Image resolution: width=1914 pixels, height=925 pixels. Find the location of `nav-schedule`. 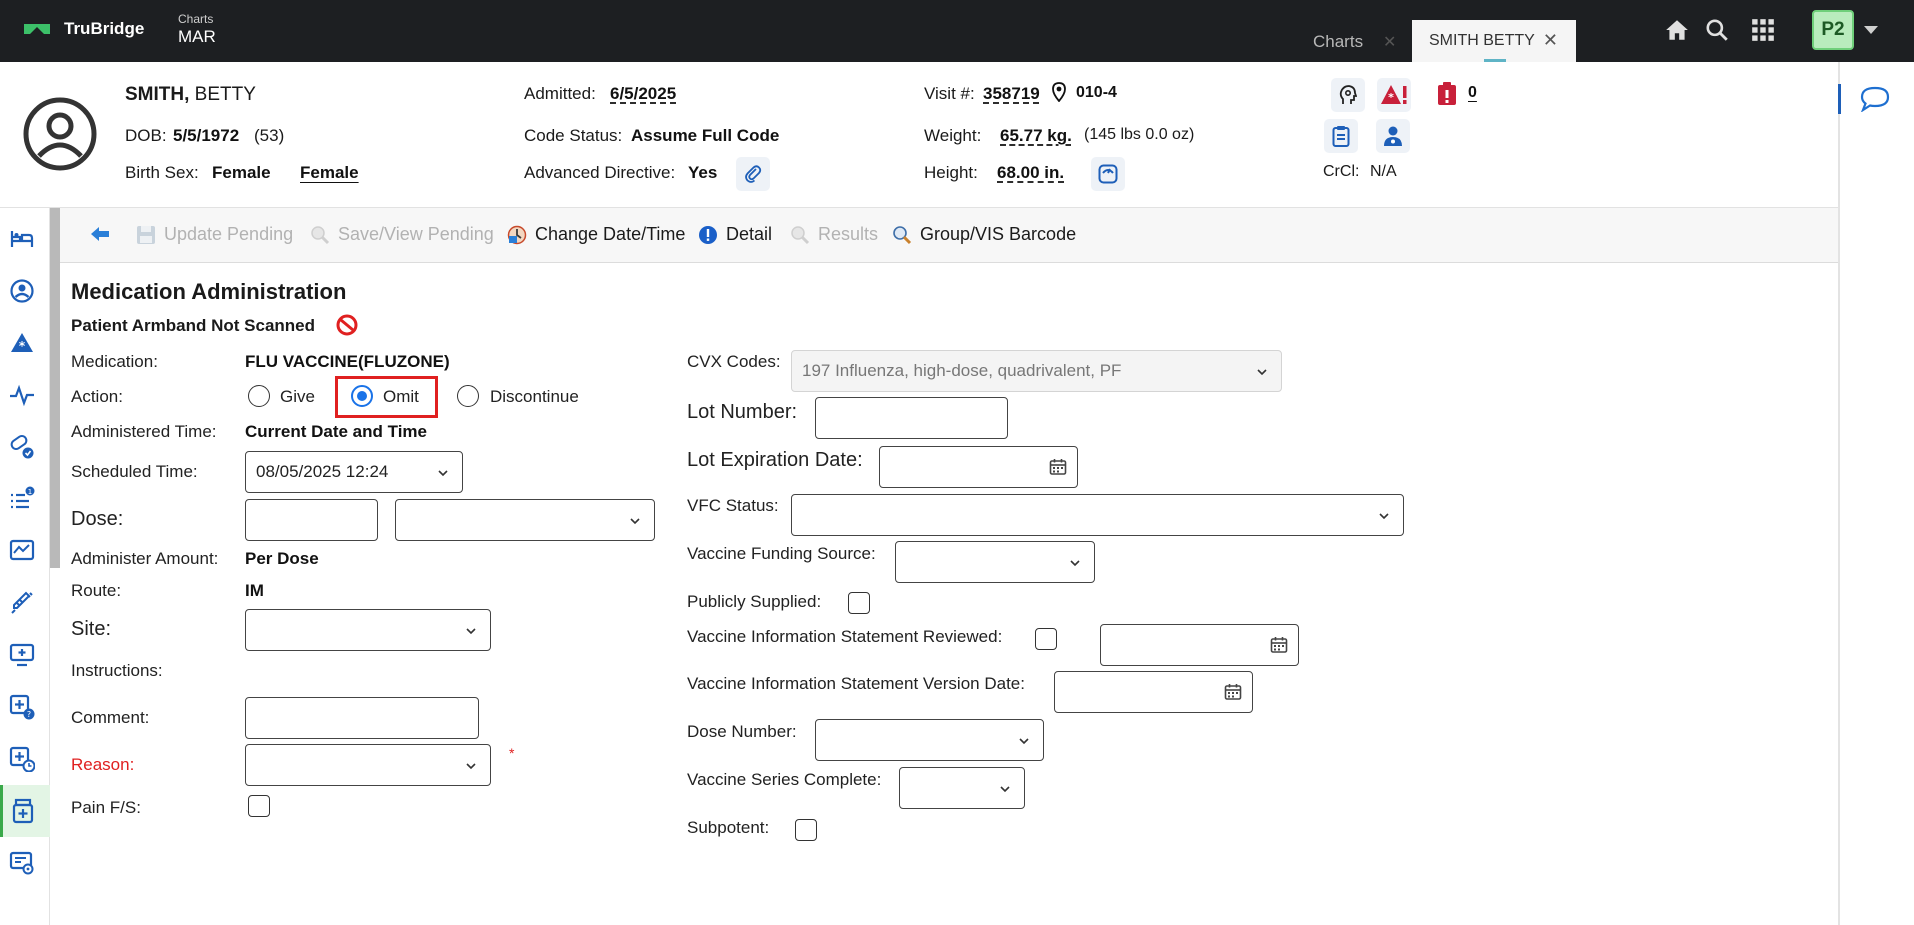

nav-schedule is located at coordinates (25, 759).